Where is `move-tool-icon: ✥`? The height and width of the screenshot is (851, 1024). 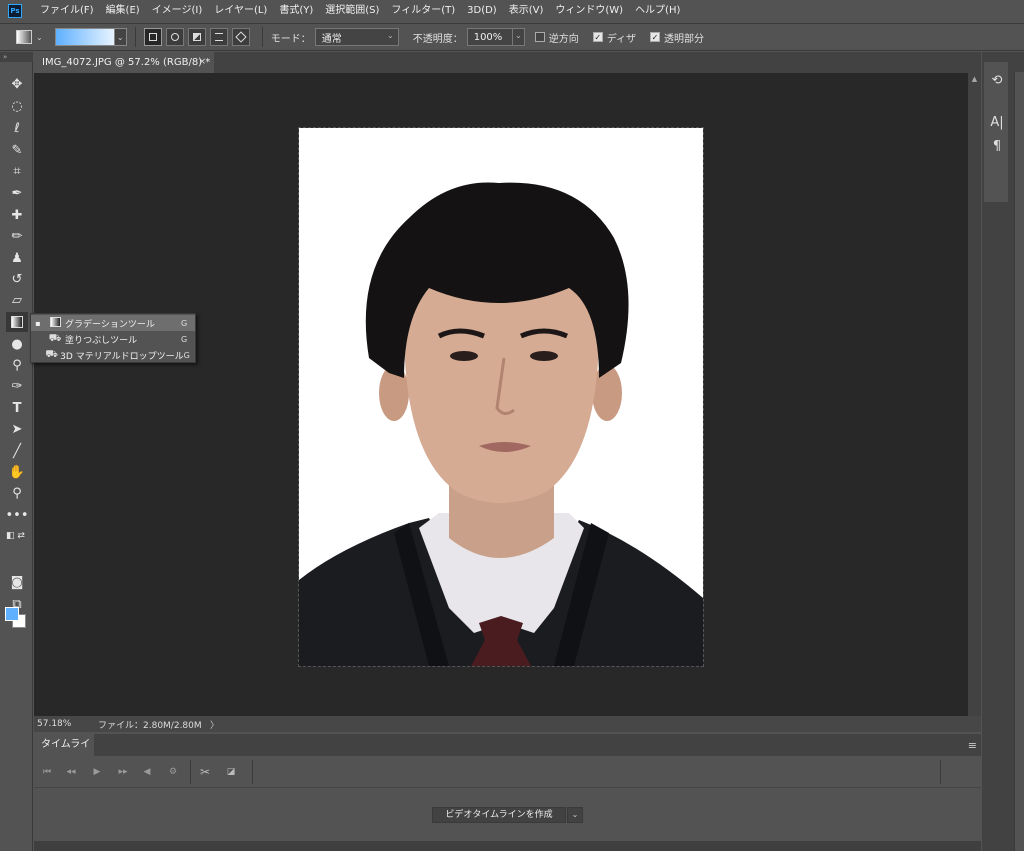
move-tool-icon: ✥ is located at coordinates (17, 84).